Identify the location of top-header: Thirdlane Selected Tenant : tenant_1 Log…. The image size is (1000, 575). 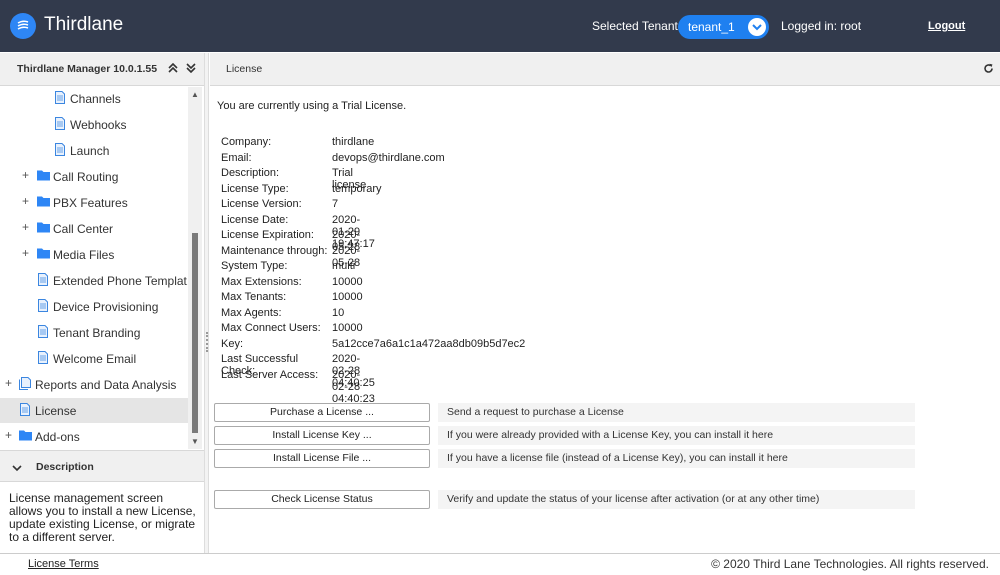
(500, 26).